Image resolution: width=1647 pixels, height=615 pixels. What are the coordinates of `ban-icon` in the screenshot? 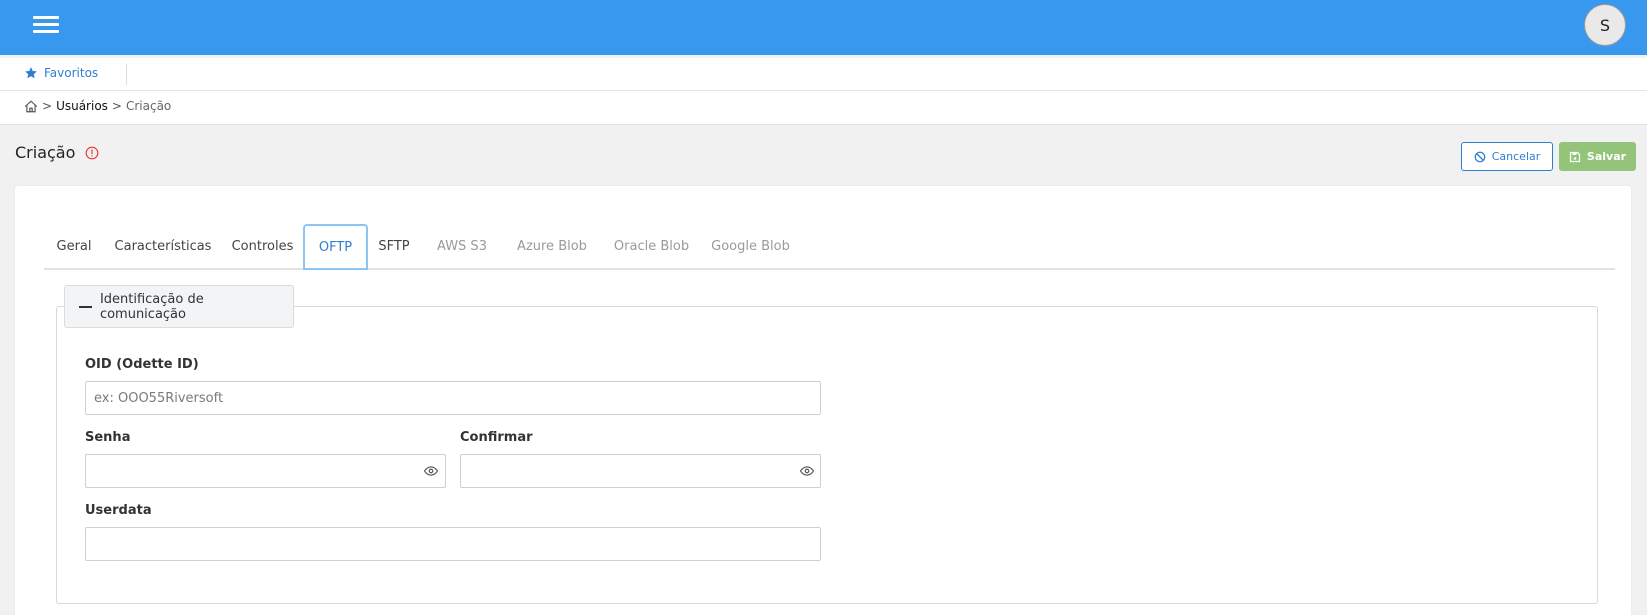 It's located at (1480, 156).